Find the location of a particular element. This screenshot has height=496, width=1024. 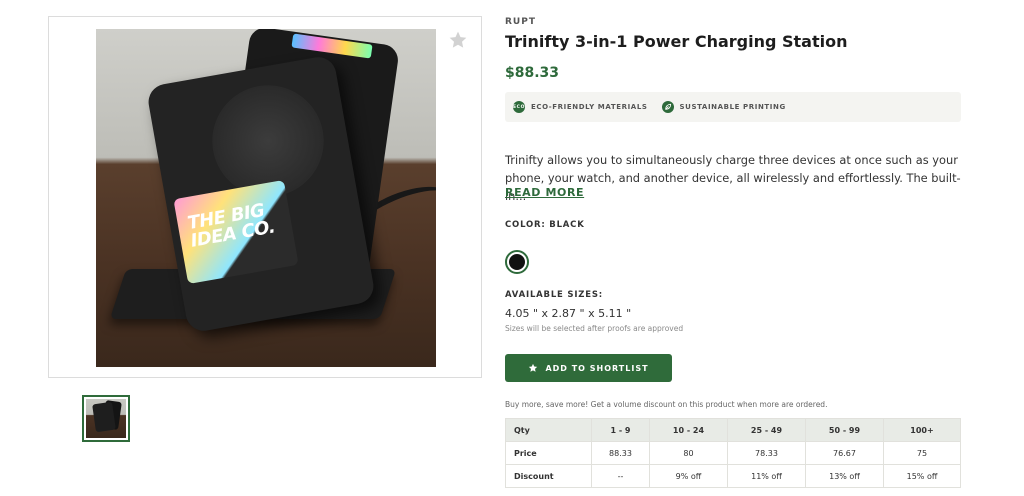

table-cell: Discount is located at coordinates (548, 476).